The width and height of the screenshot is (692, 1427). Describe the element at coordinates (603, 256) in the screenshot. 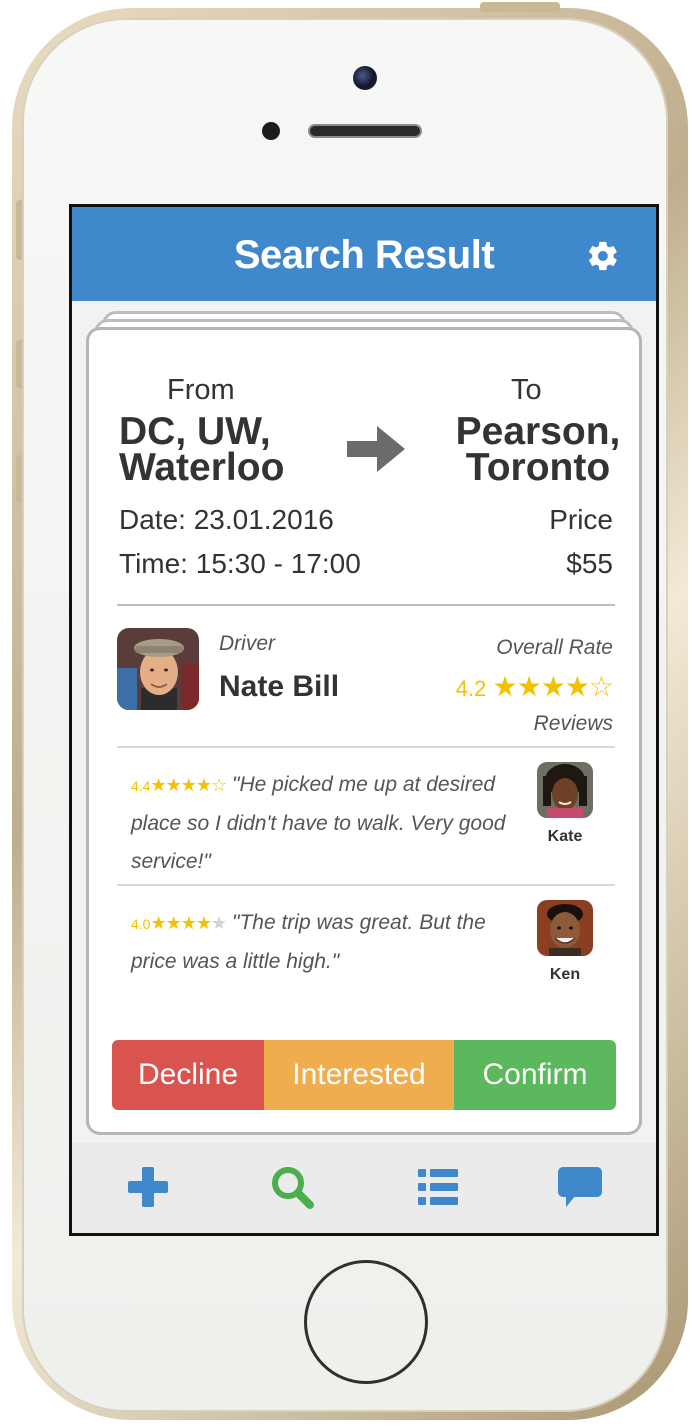

I see `gear-icon` at that location.